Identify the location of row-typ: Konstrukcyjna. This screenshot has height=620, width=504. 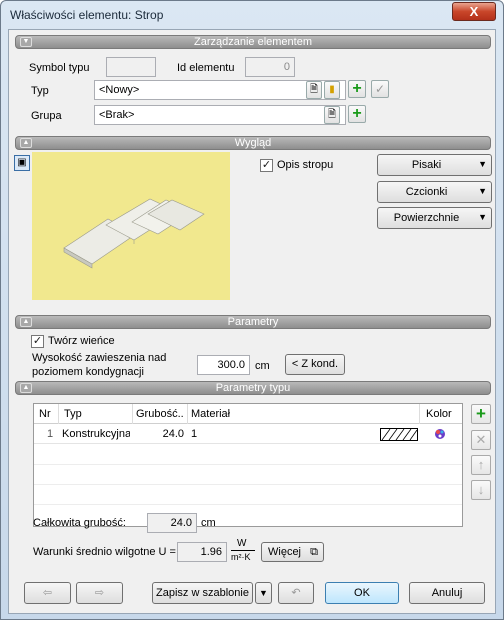
(96, 434).